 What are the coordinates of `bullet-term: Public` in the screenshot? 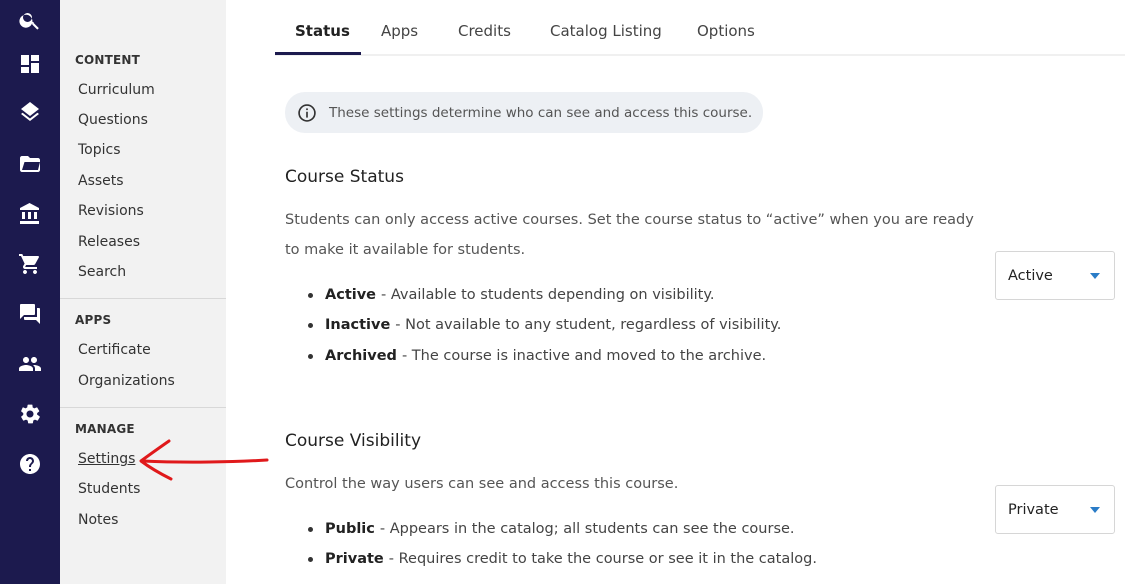 It's located at (350, 529).